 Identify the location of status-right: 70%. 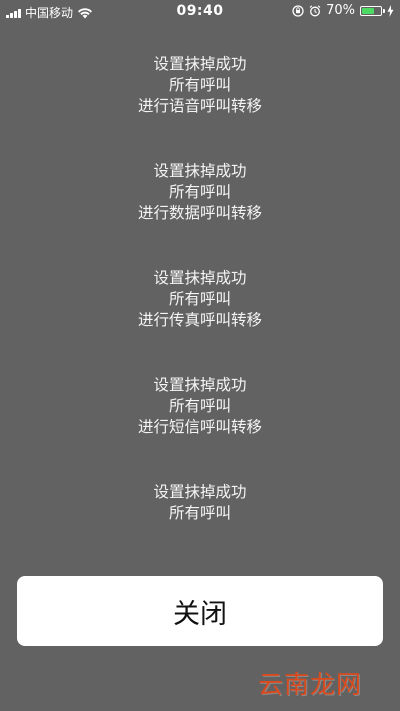
(343, 10).